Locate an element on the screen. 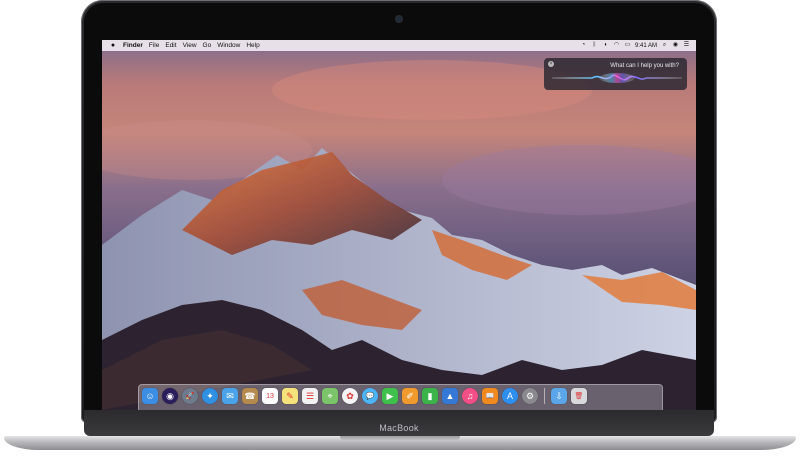 This screenshot has width=800, height=457. bluetooth-icon: ᛒ is located at coordinates (594, 45).